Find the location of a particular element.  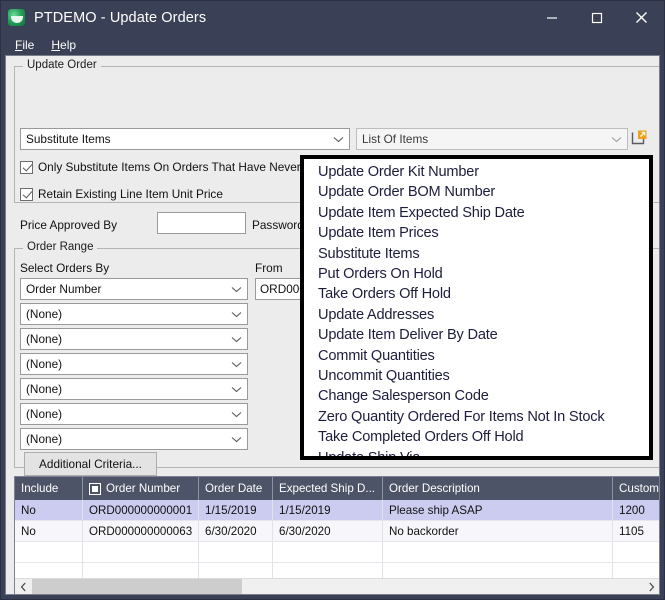

grid-col-include-label: Include is located at coordinates (40, 488).